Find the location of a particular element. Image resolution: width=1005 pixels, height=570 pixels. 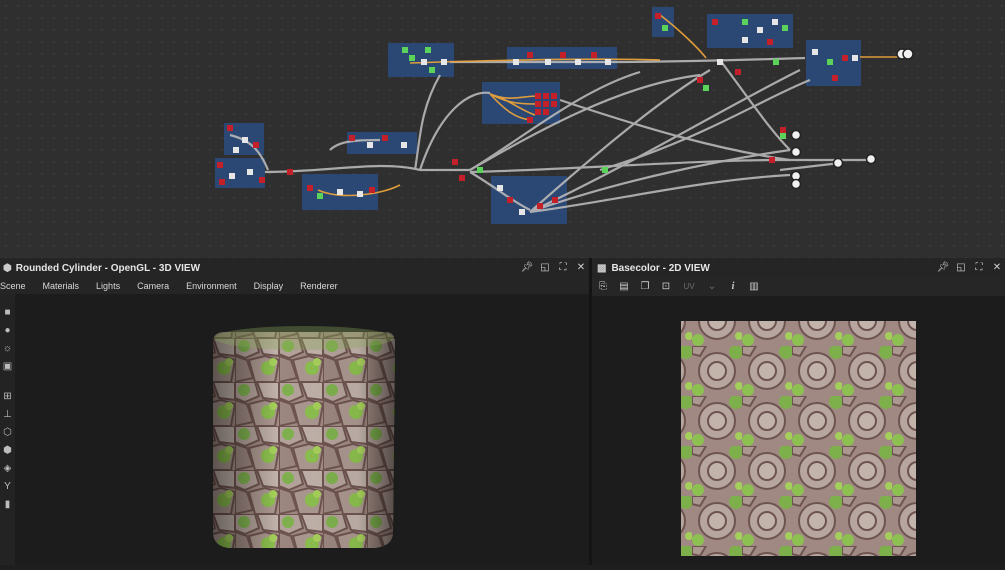

cube-outline-icon: ⬢ is located at coordinates (7, 451).